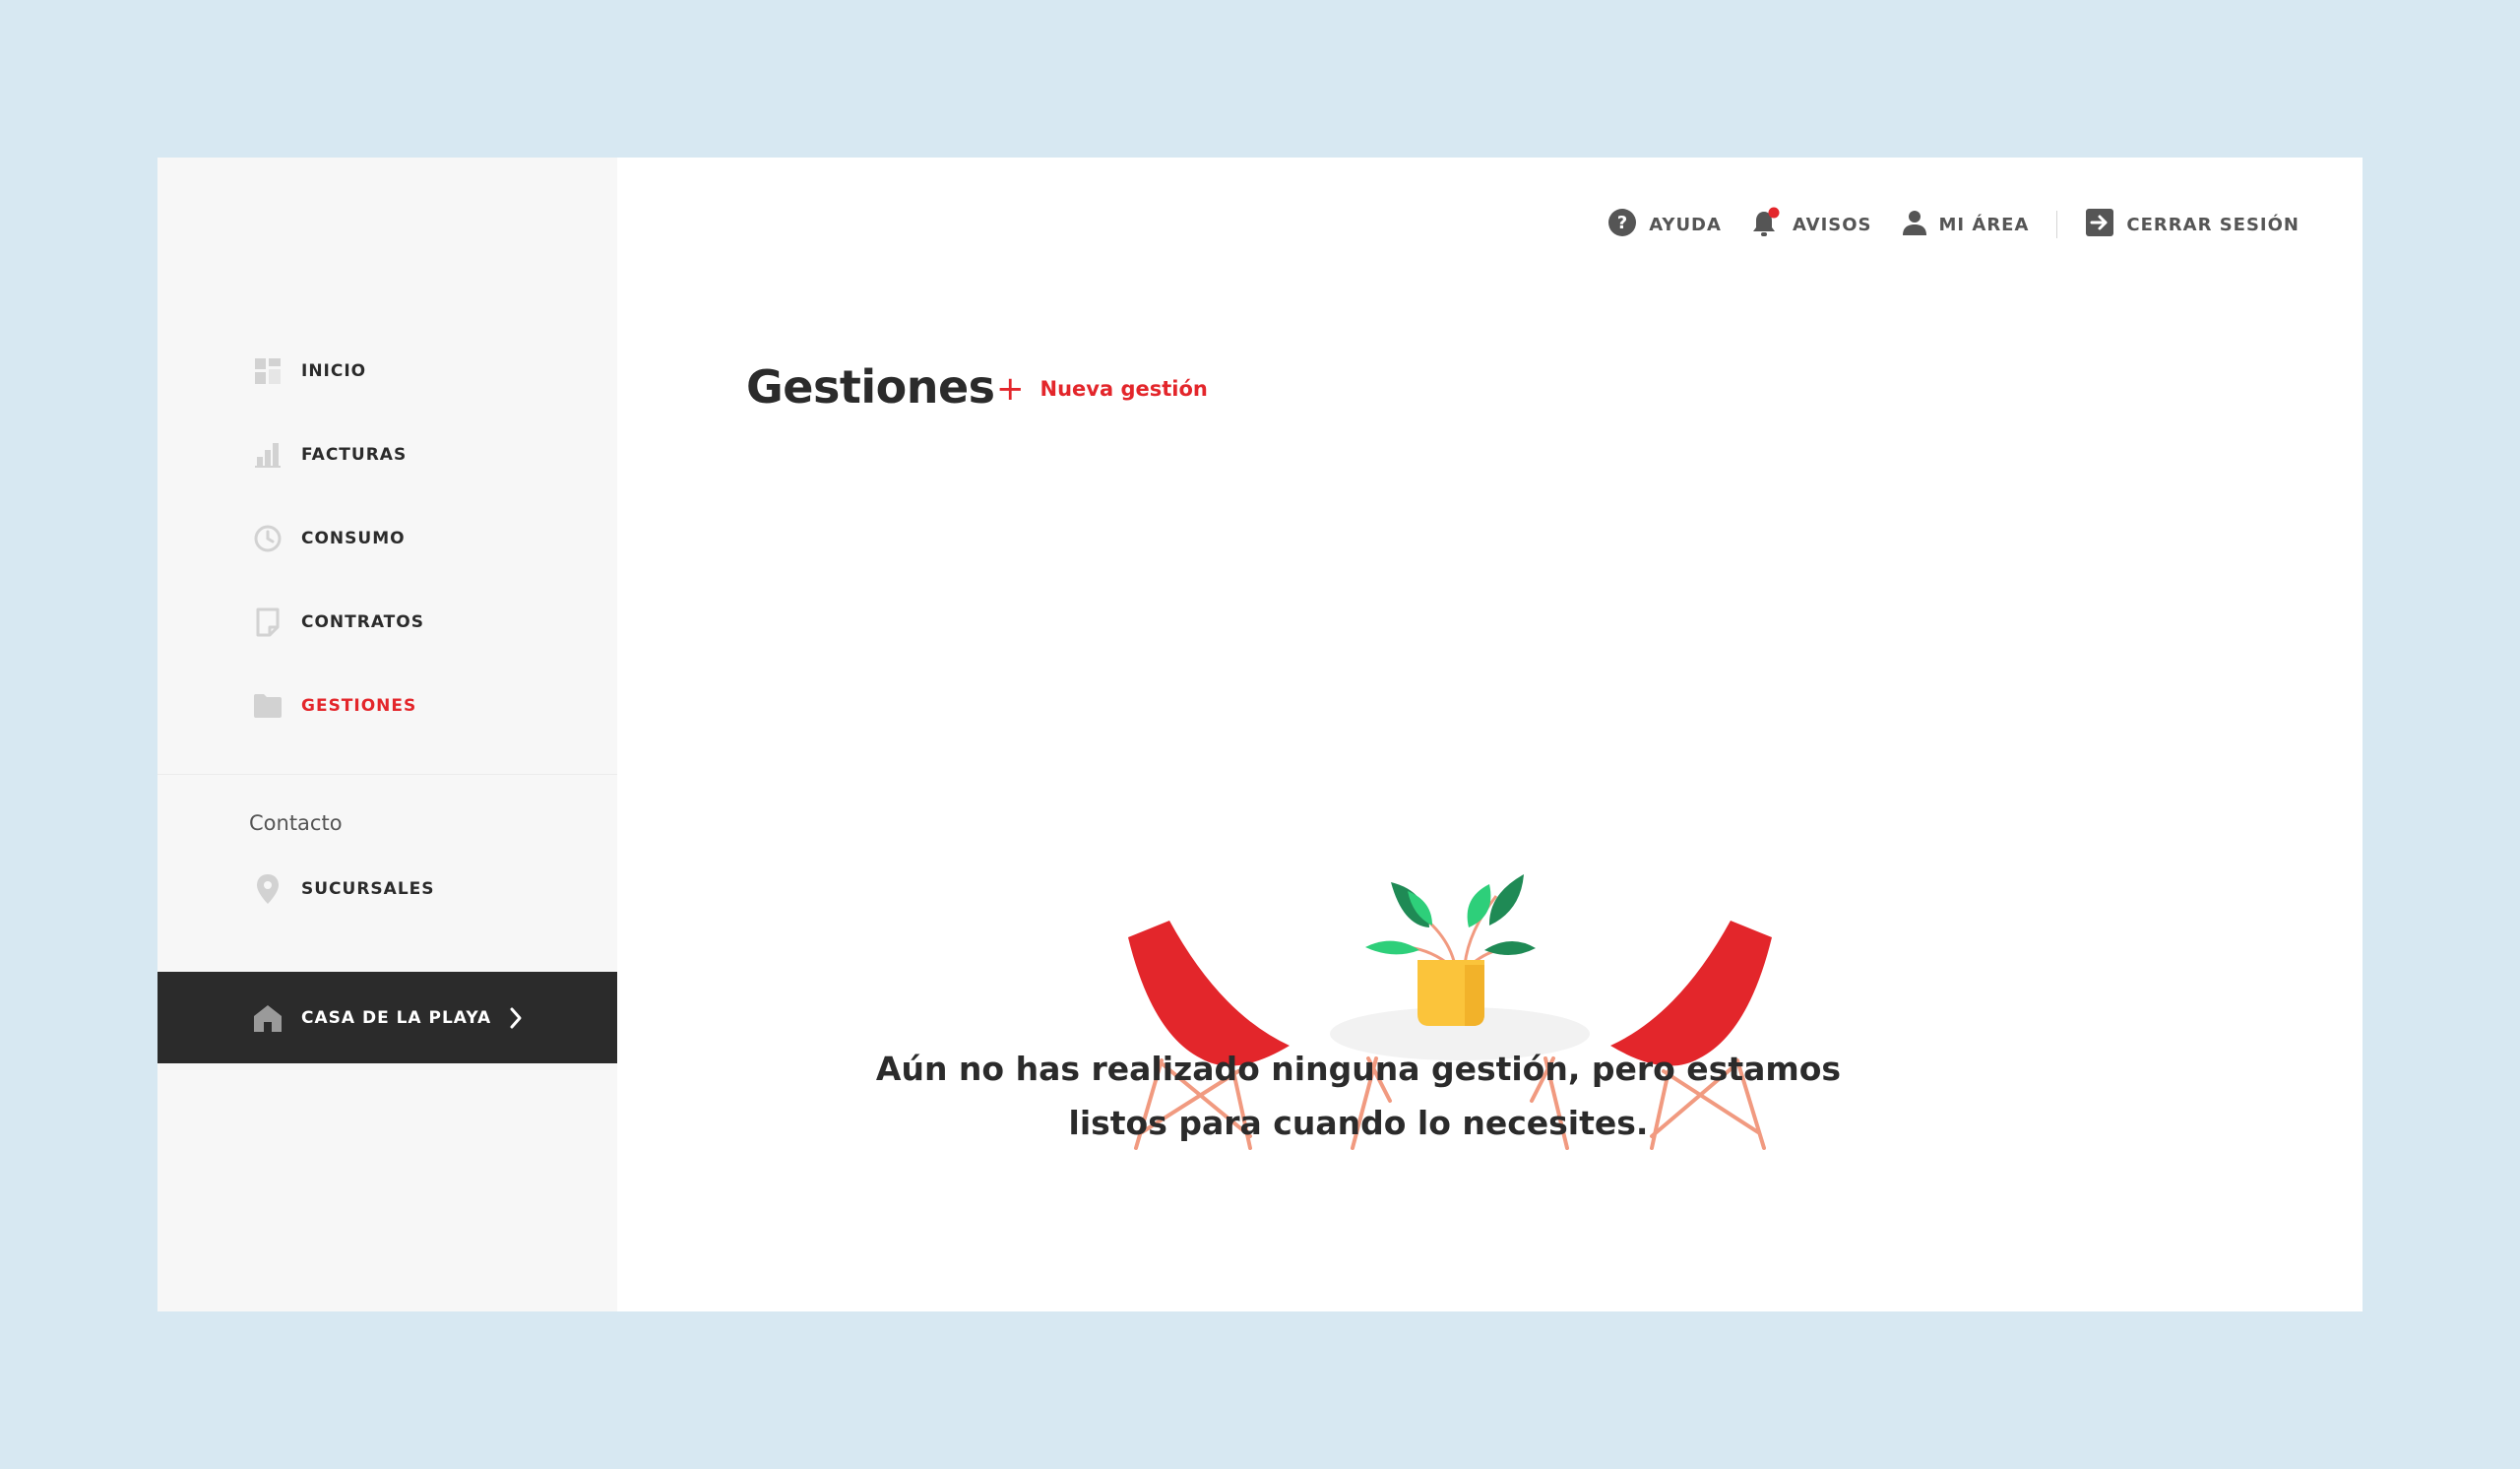 This screenshot has height=1469, width=2520. I want to click on sidebar-divider, so click(387, 775).